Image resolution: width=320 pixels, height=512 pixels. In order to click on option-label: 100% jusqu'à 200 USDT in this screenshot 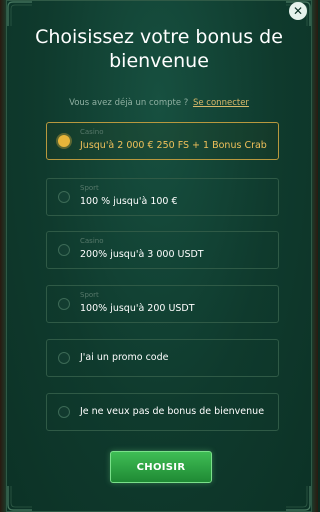, I will do `click(137, 308)`.